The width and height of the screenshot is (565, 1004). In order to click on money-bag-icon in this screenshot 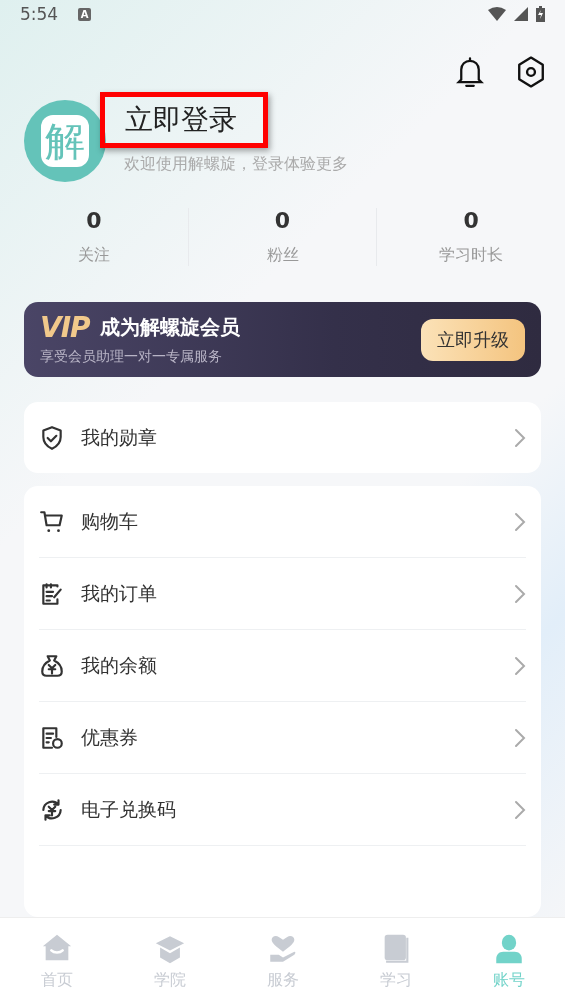, I will do `click(52, 665)`.